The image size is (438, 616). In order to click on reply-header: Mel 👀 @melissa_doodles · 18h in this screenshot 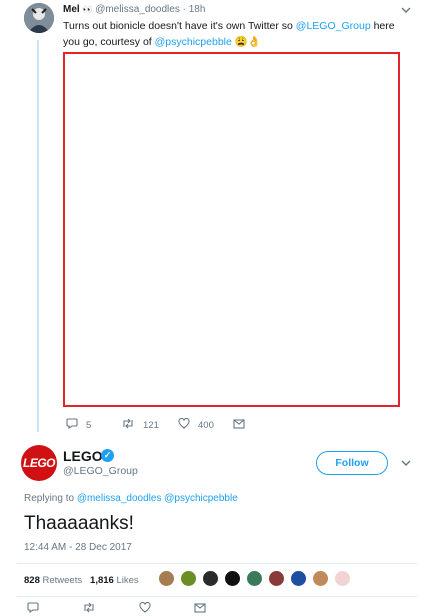, I will do `click(134, 9)`.